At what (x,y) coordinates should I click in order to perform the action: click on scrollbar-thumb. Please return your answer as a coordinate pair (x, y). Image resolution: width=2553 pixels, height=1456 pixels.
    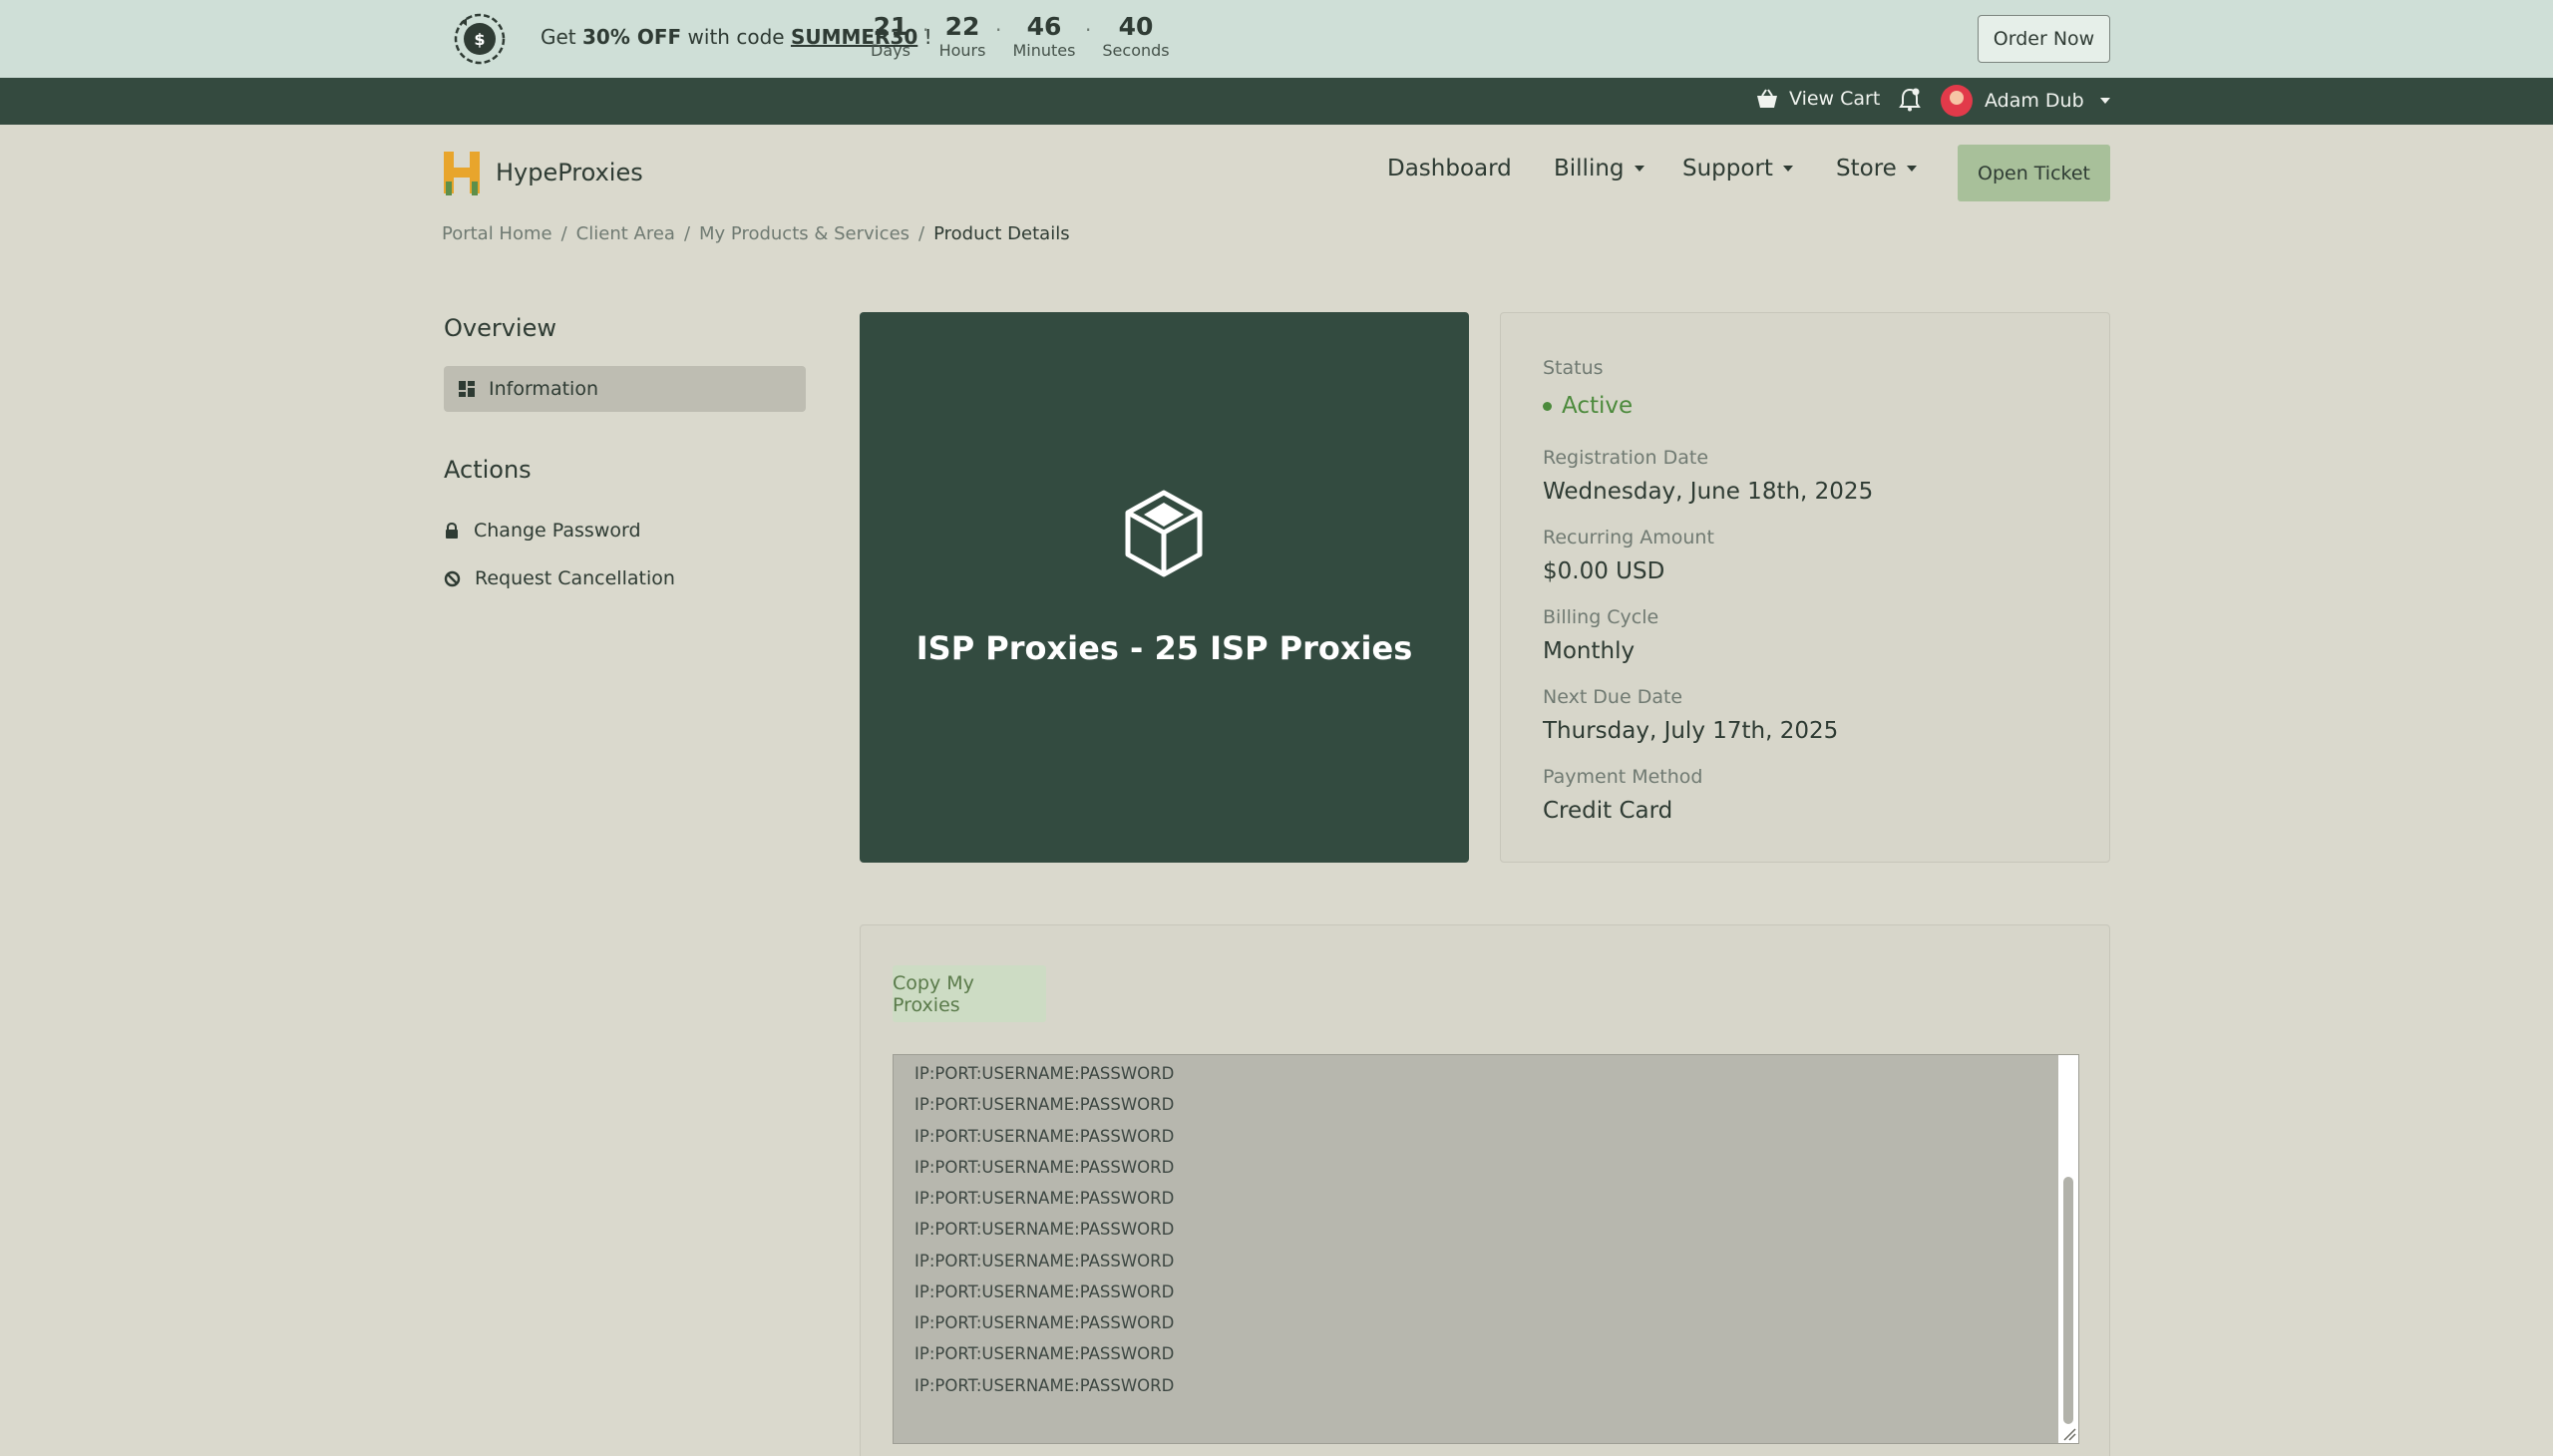
    Looking at the image, I should click on (2068, 1300).